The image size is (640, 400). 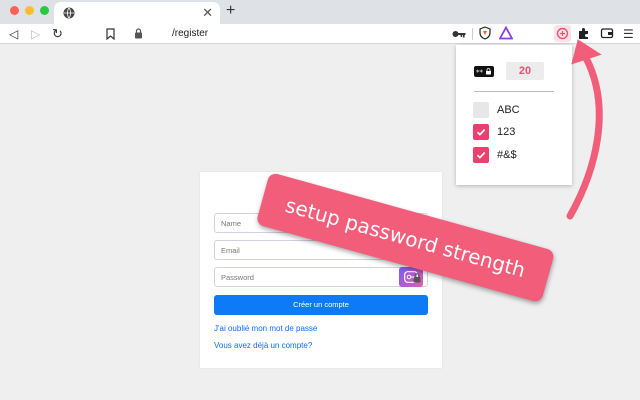 What do you see at coordinates (321, 305) in the screenshot?
I see `create-account-button: Créer un compte` at bounding box center [321, 305].